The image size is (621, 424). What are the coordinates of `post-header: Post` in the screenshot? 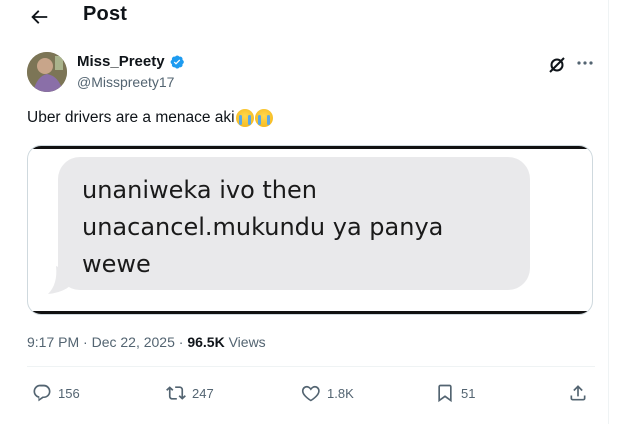 It's located at (310, 18).